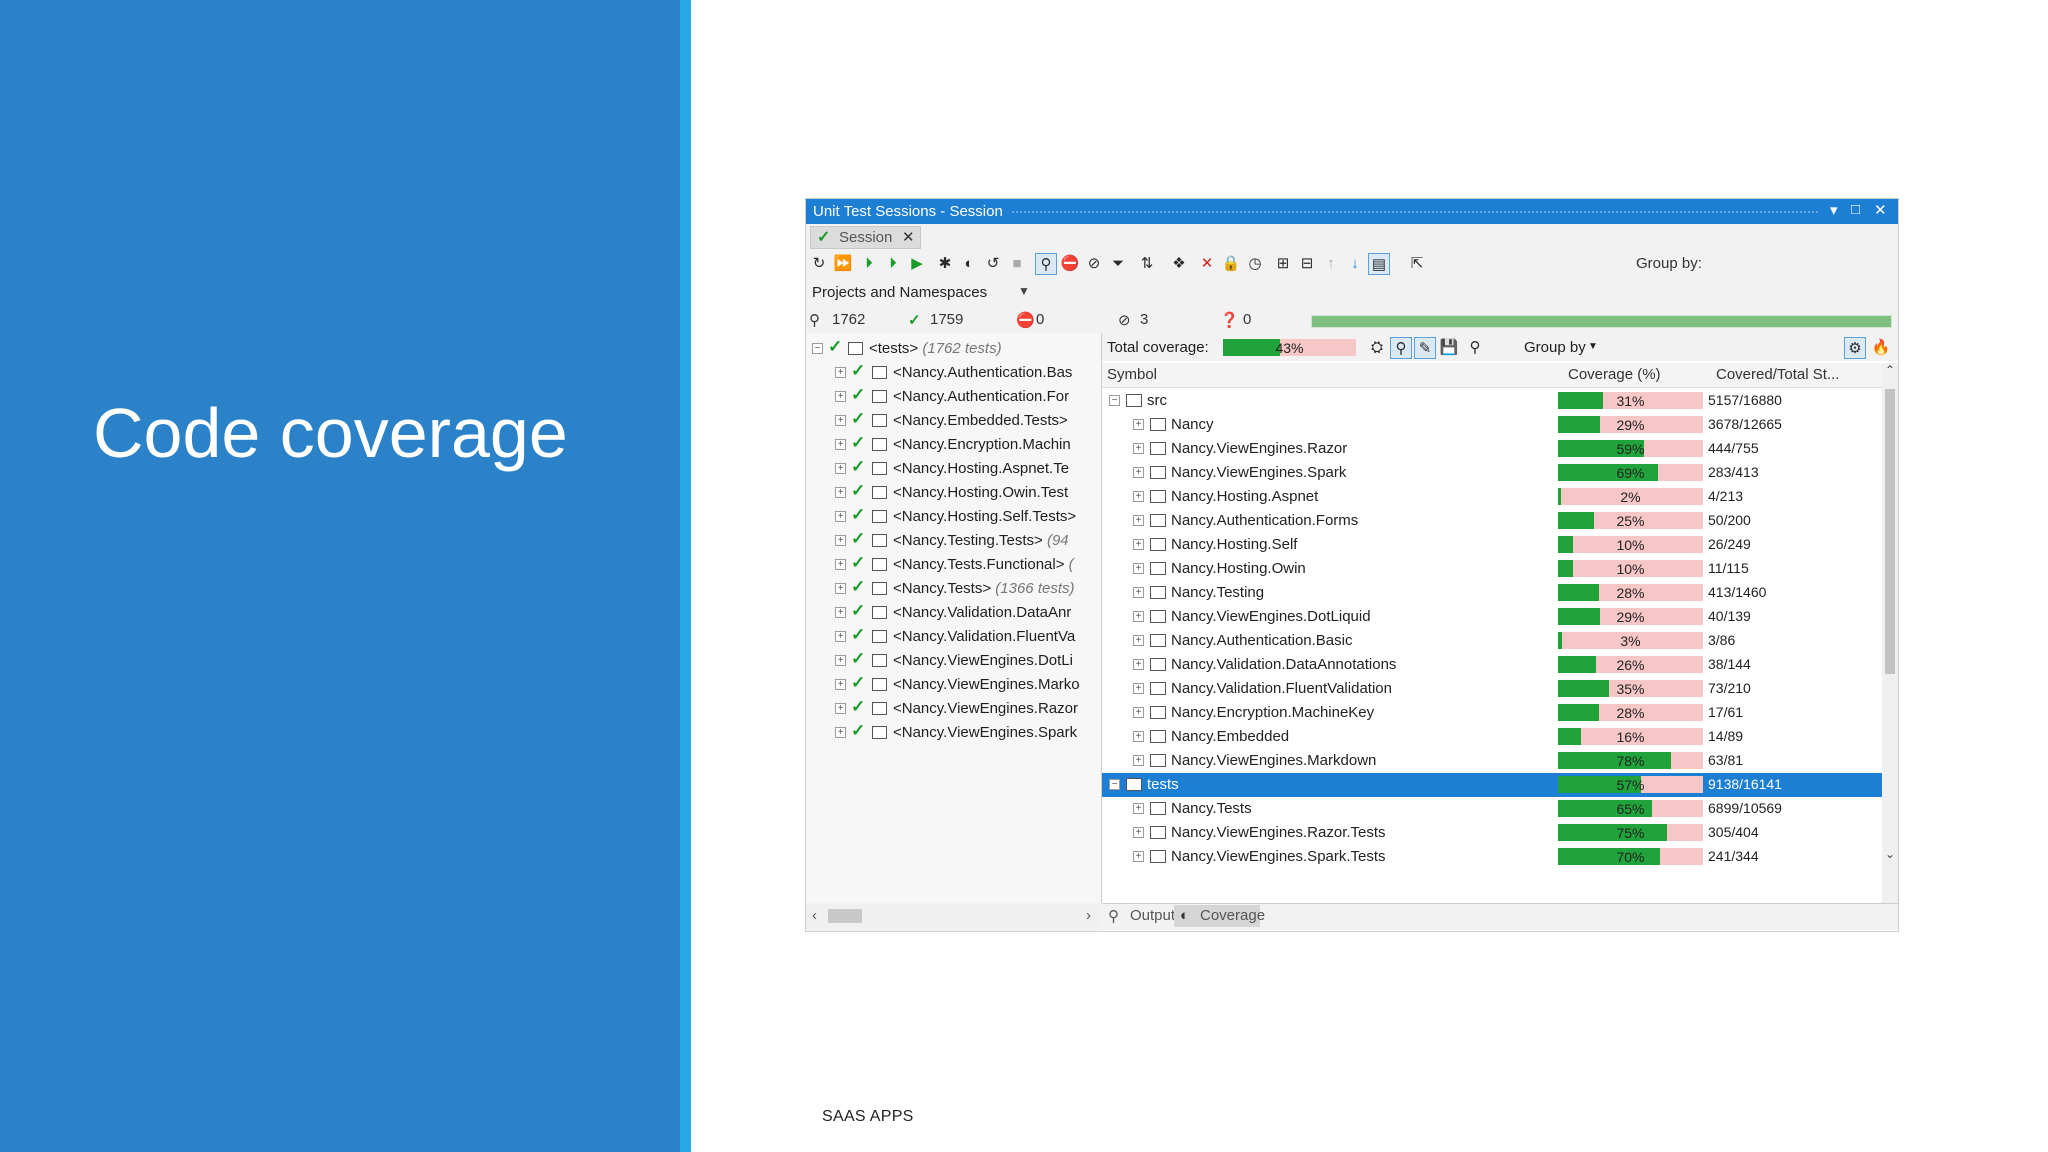 Image resolution: width=2048 pixels, height=1152 pixels. I want to click on tree-item: + ✓ <Nancy.Validation.FluentVa, so click(953, 637).